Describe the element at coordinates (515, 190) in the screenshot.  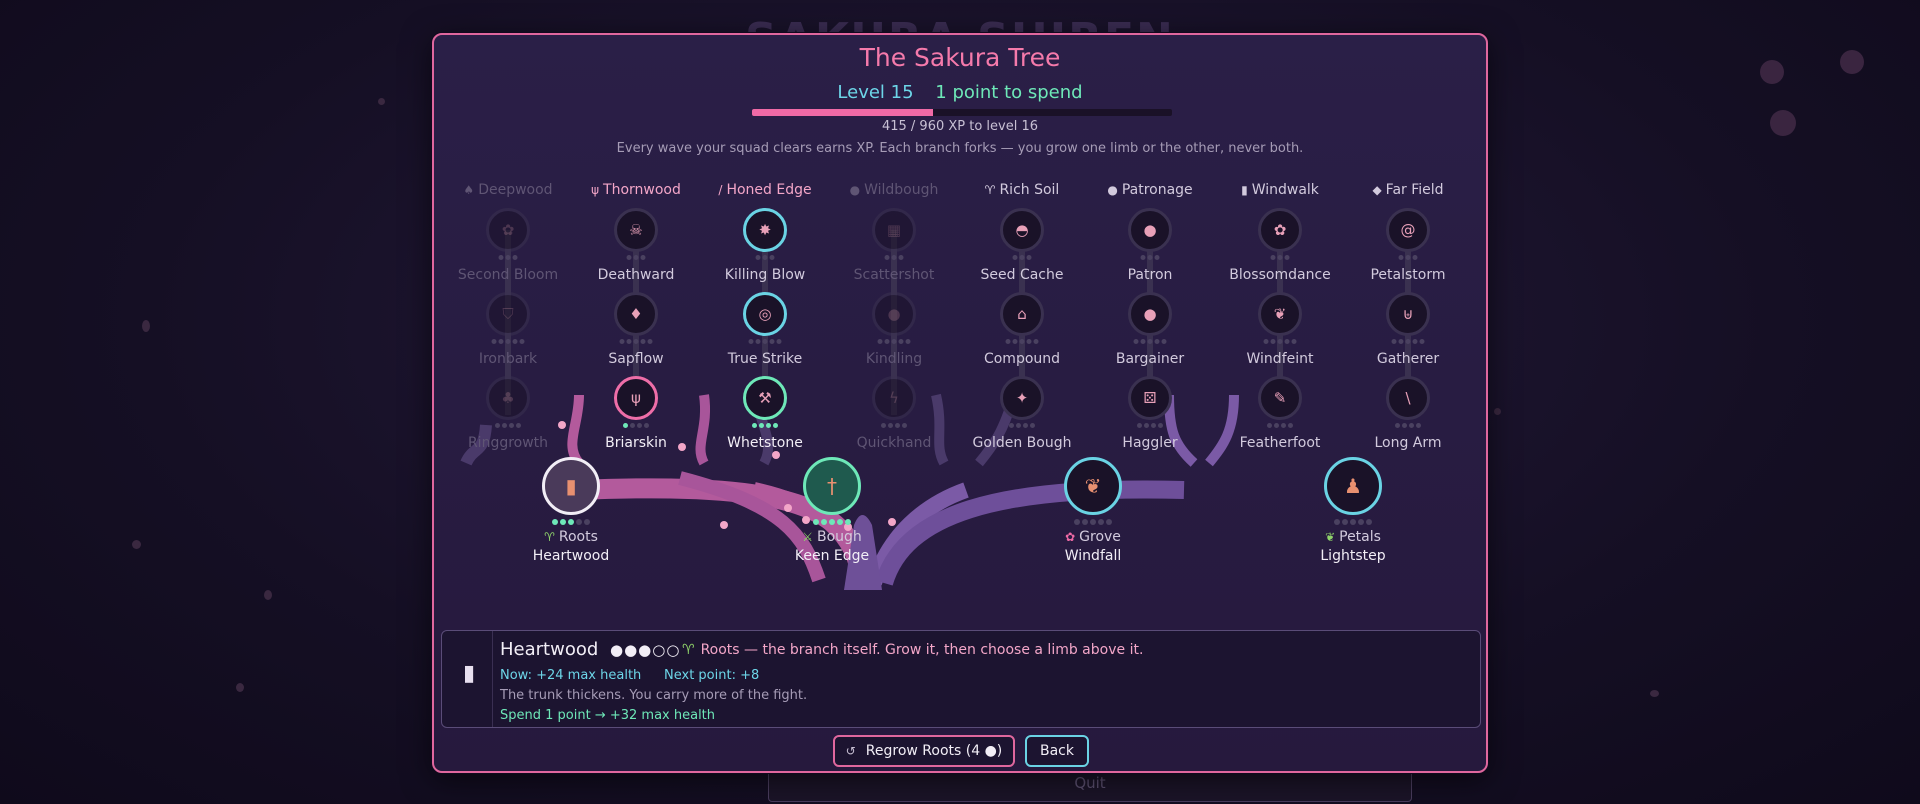
I see `branch-name: Deepwood` at that location.